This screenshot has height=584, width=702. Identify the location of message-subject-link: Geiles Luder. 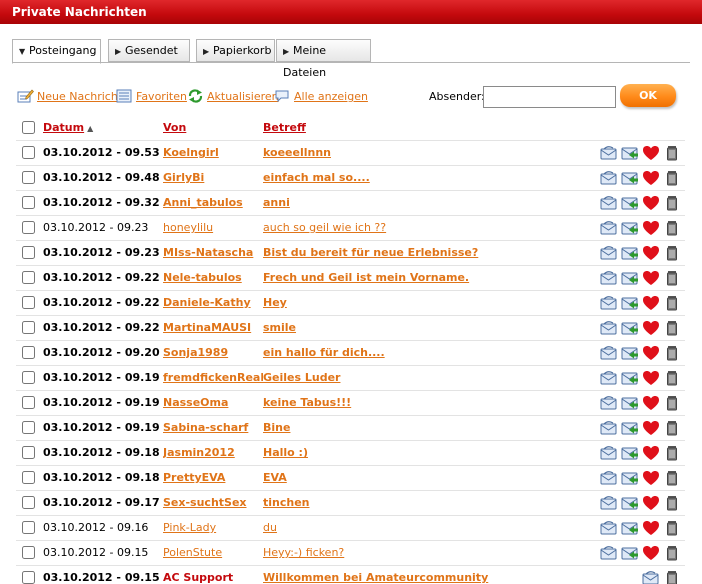
(301, 377).